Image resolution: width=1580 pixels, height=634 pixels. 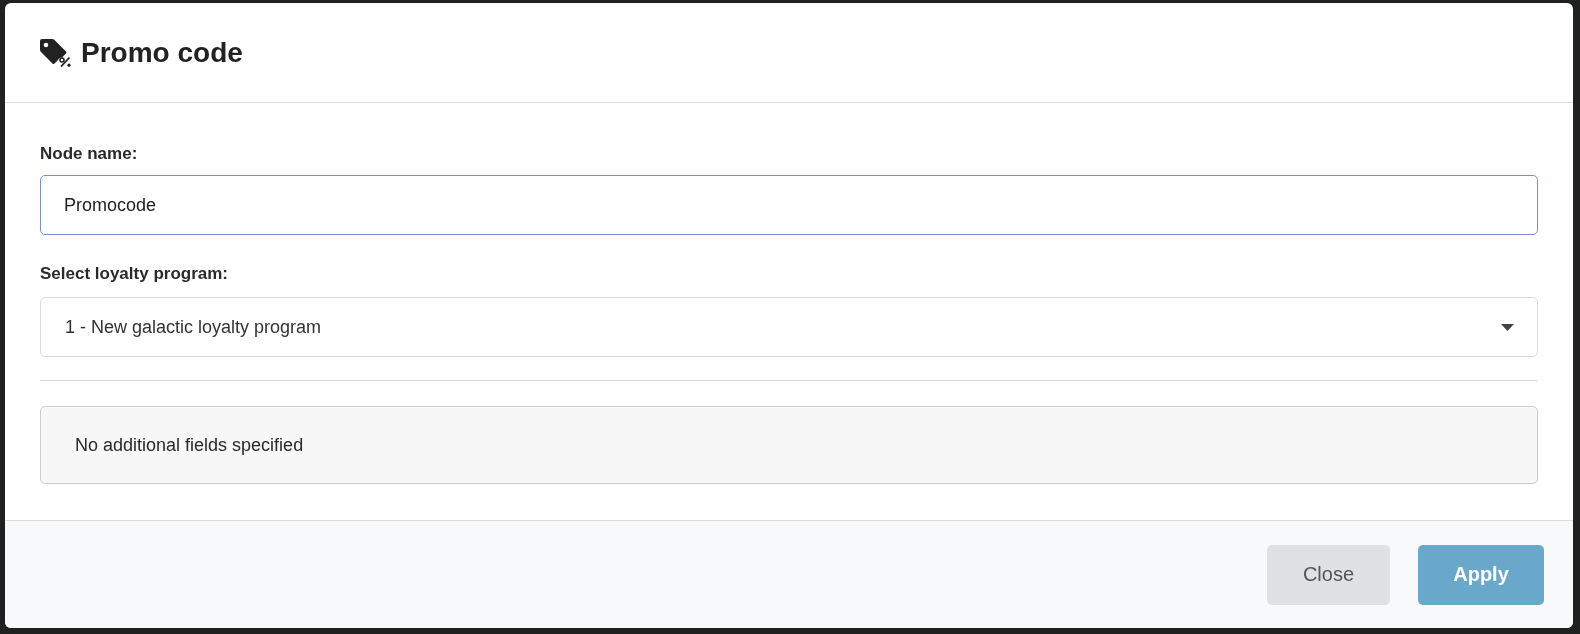 What do you see at coordinates (789, 327) in the screenshot?
I see `select-dropdown: 1 - New galactic loyalty program` at bounding box center [789, 327].